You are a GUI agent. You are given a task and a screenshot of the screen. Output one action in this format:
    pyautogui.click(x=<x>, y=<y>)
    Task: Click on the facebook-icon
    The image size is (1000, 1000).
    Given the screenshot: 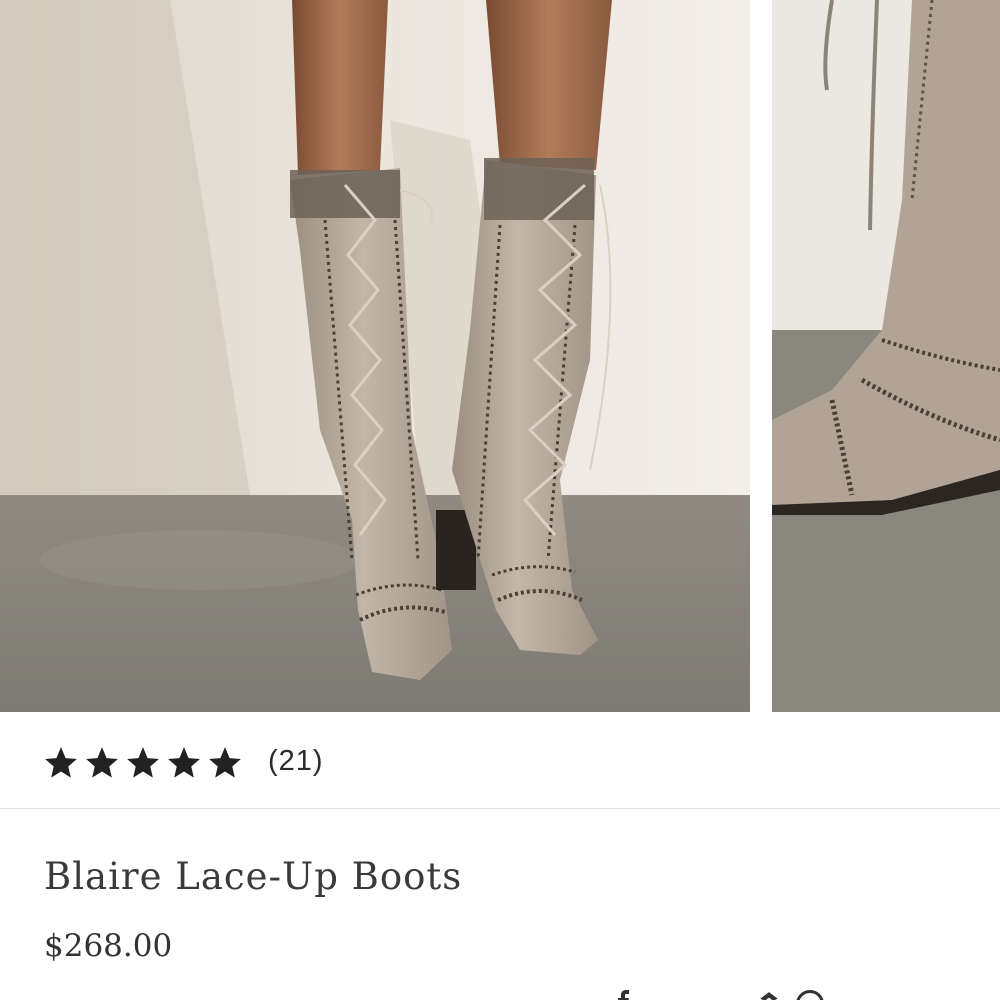 What is the action you would take?
    pyautogui.click(x=624, y=995)
    